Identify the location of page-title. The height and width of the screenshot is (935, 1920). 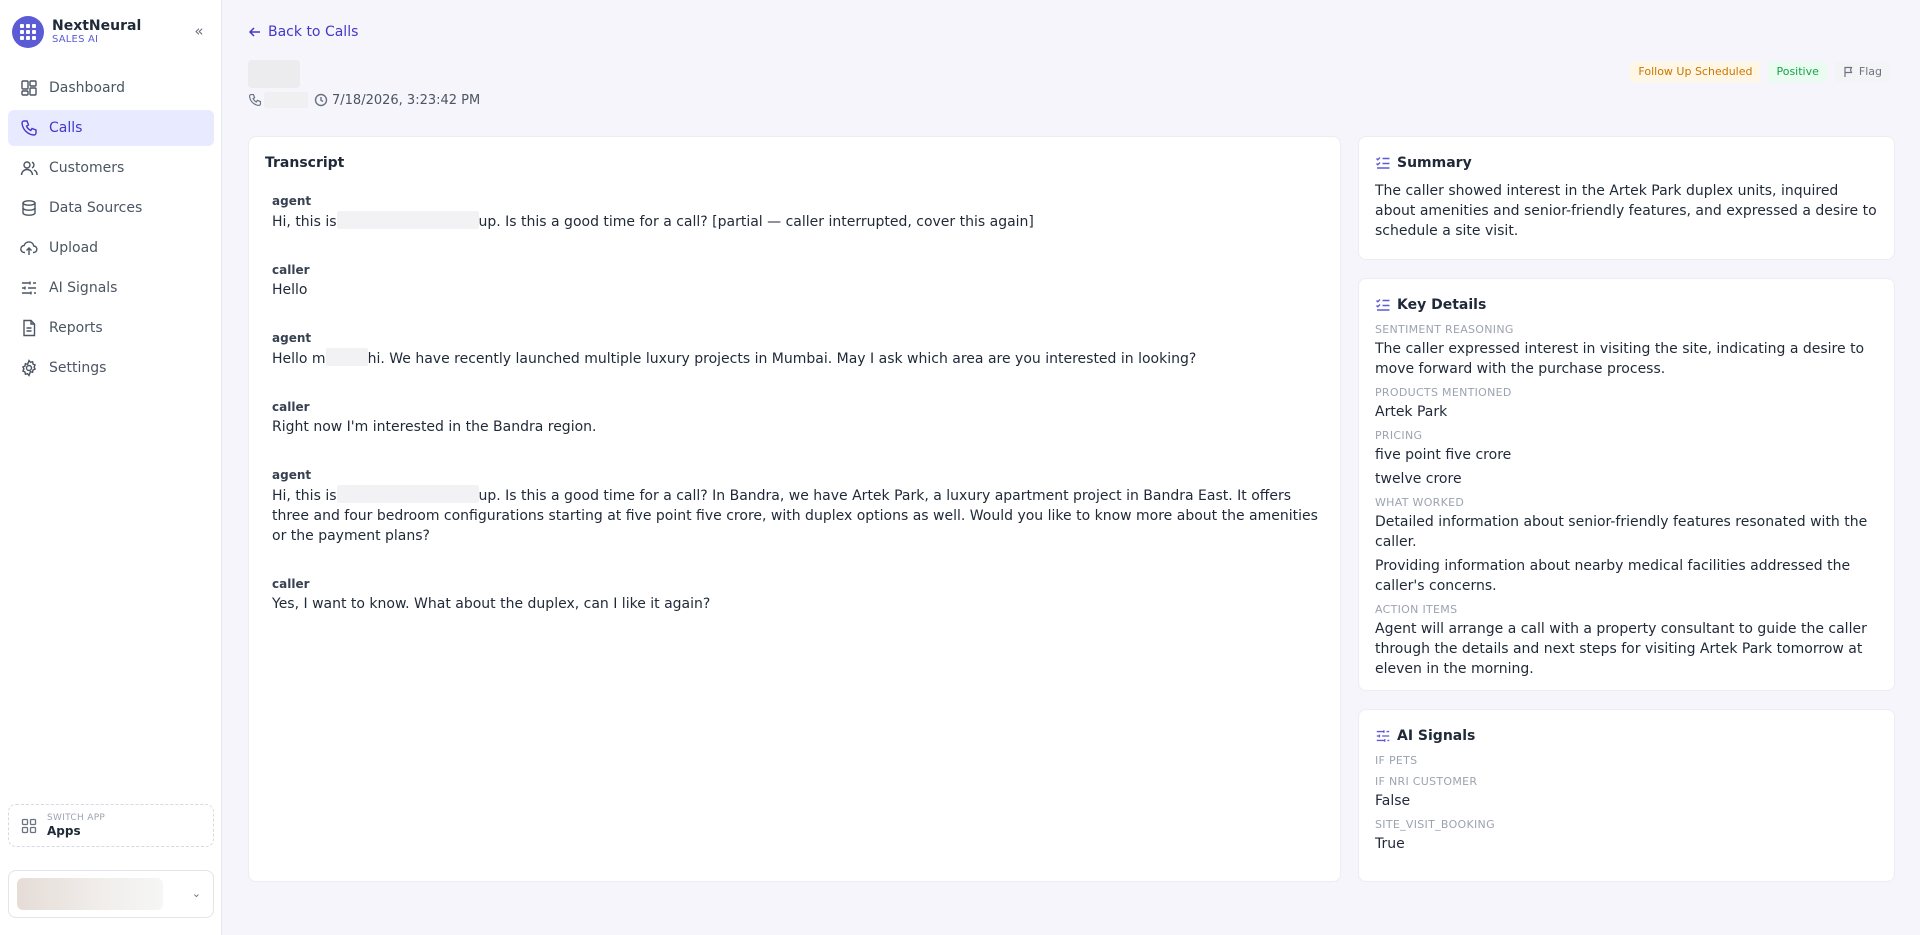
(274, 74).